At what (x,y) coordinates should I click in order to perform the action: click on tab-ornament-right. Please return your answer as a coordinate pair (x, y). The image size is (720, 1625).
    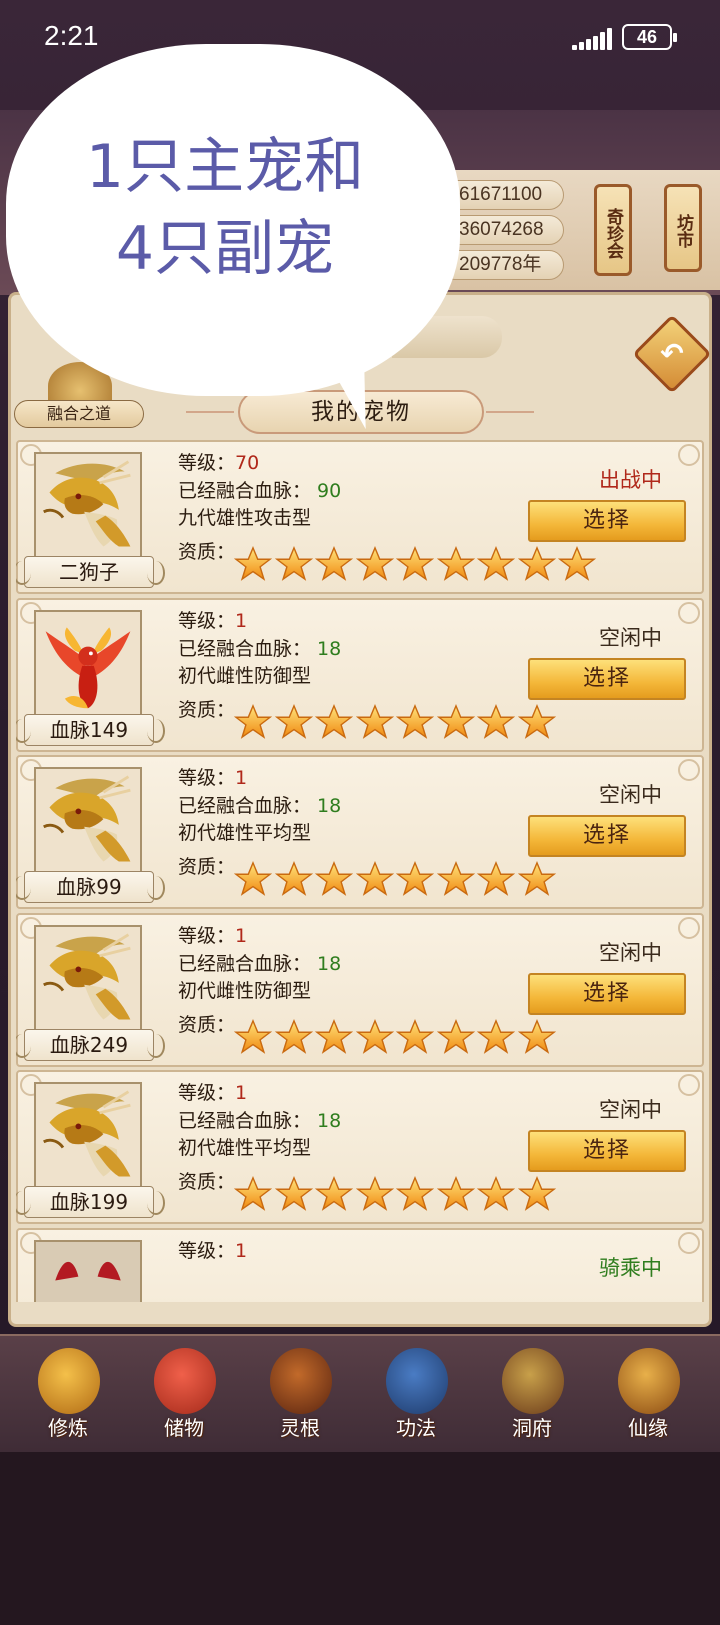
    Looking at the image, I should click on (510, 412).